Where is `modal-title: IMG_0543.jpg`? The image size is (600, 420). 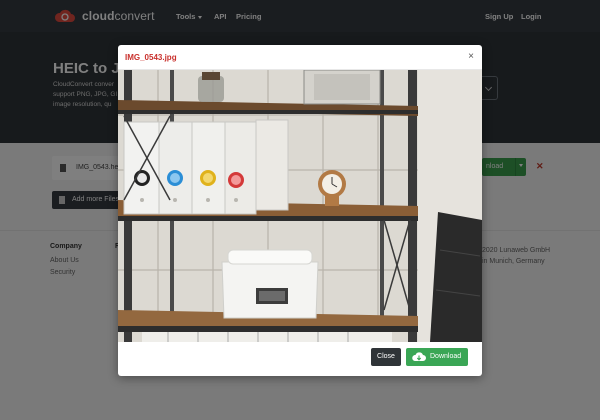 modal-title: IMG_0543.jpg is located at coordinates (151, 57).